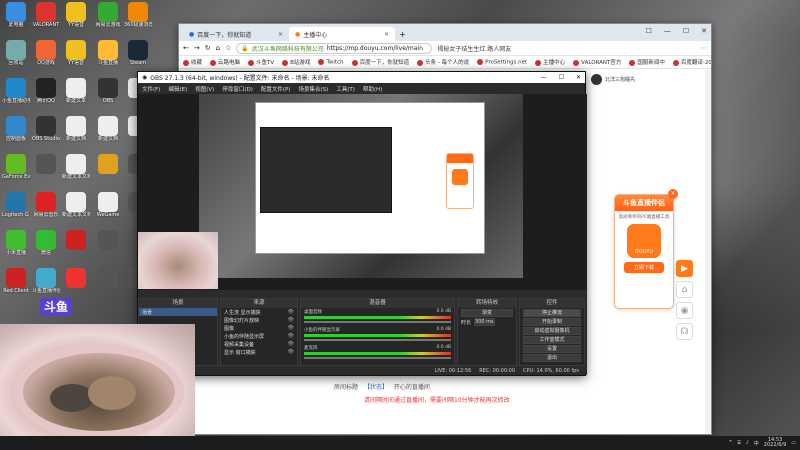 The height and width of the screenshot is (450, 800). Describe the element at coordinates (380, 62) in the screenshot. I see `bookmark-item: 百度一下，你就知道` at that location.